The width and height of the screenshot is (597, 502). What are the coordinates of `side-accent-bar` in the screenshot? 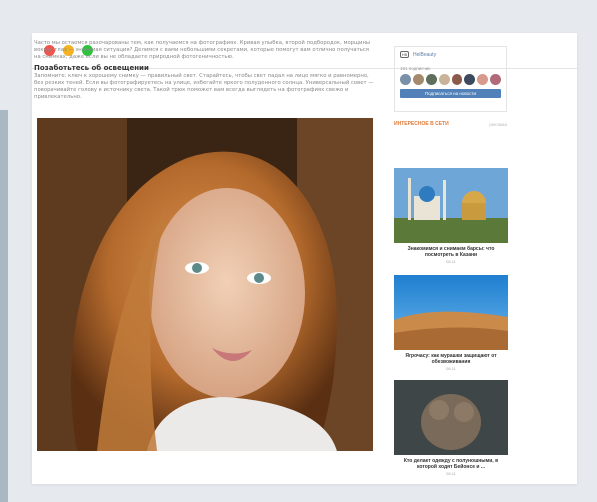 It's located at (4, 306).